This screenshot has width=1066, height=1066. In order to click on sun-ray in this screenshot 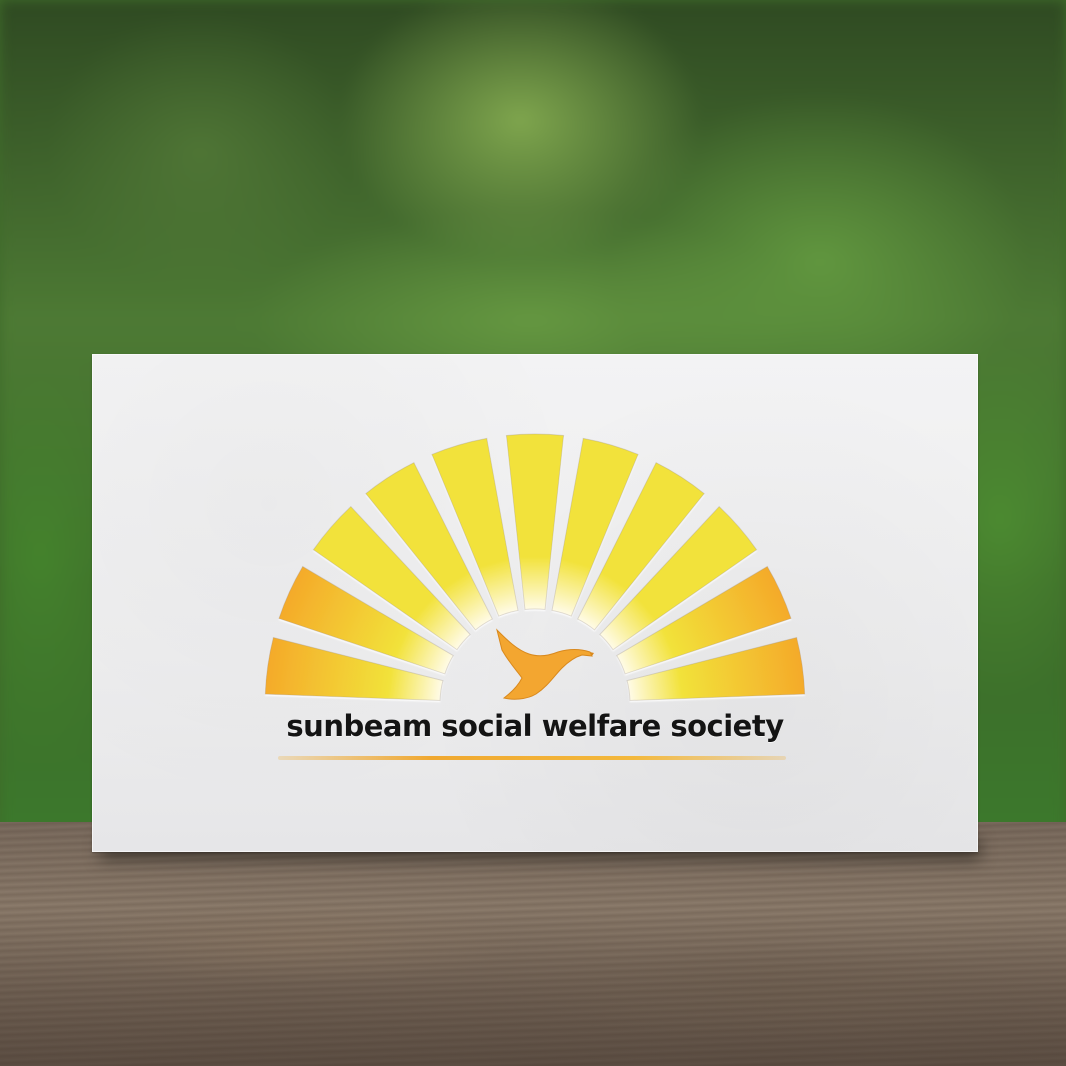, I will do `click(535, 522)`.